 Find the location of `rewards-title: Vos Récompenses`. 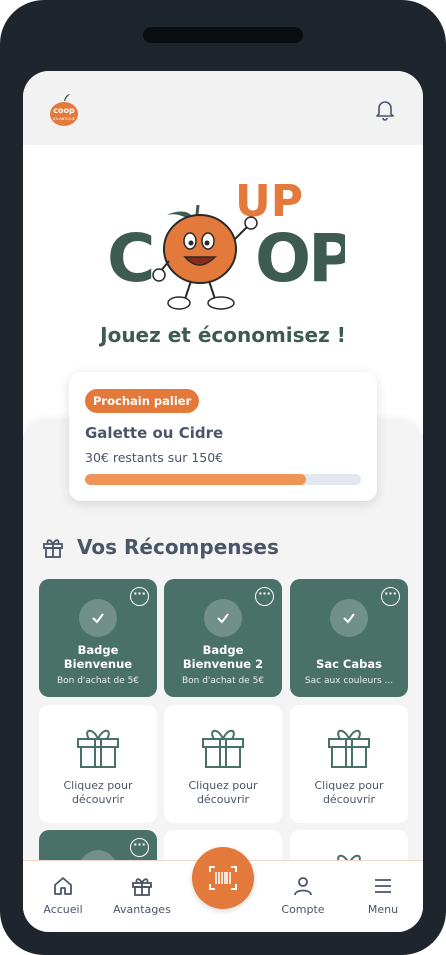

rewards-title: Vos Récompenses is located at coordinates (178, 547).